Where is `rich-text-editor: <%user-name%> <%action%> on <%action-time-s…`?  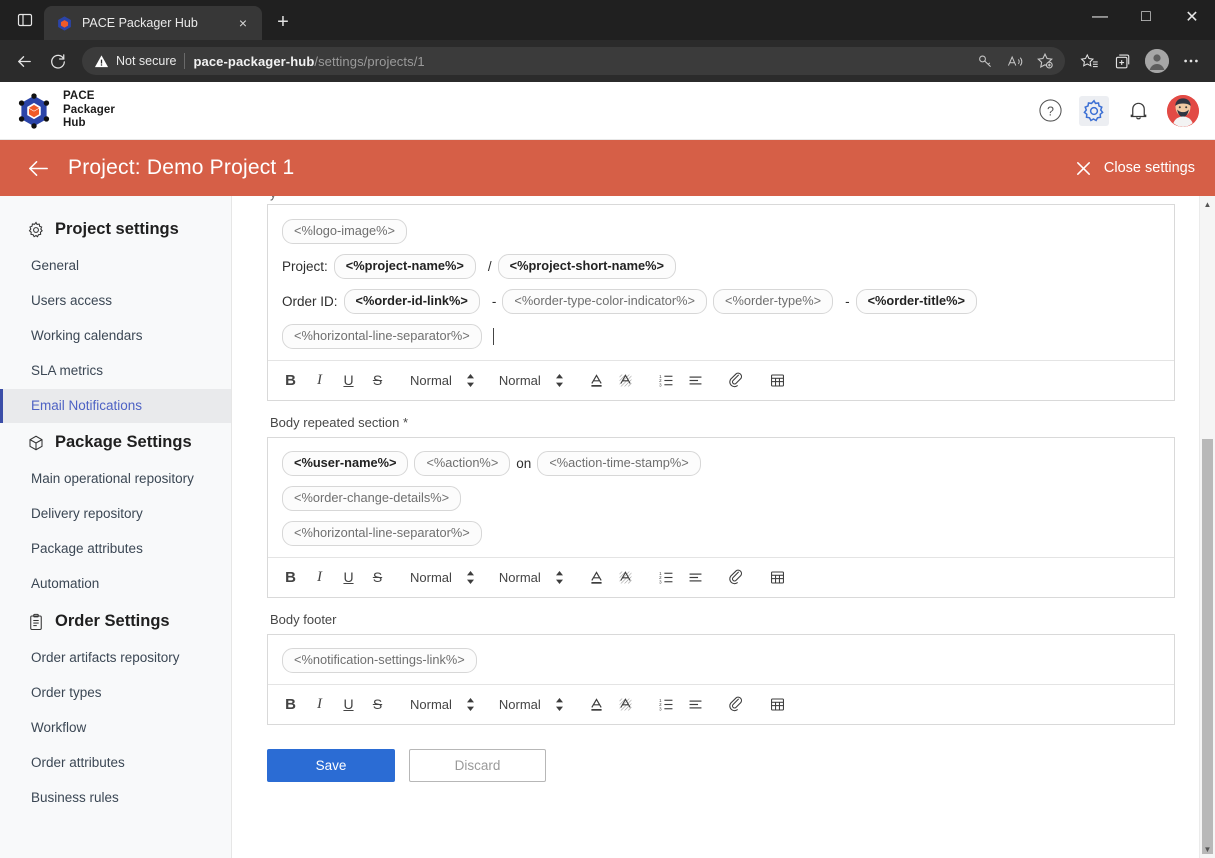 rich-text-editor: <%user-name%> <%action%> on <%action-time-s… is located at coordinates (721, 517).